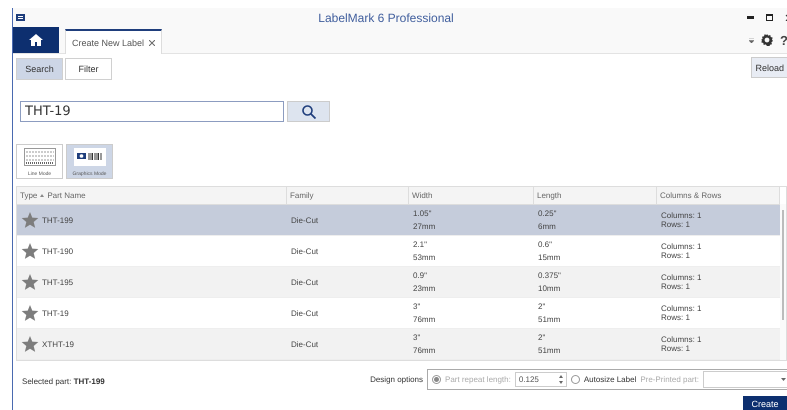 Image resolution: width=787 pixels, height=410 pixels. What do you see at coordinates (783, 282) in the screenshot?
I see `scrollbar` at bounding box center [783, 282].